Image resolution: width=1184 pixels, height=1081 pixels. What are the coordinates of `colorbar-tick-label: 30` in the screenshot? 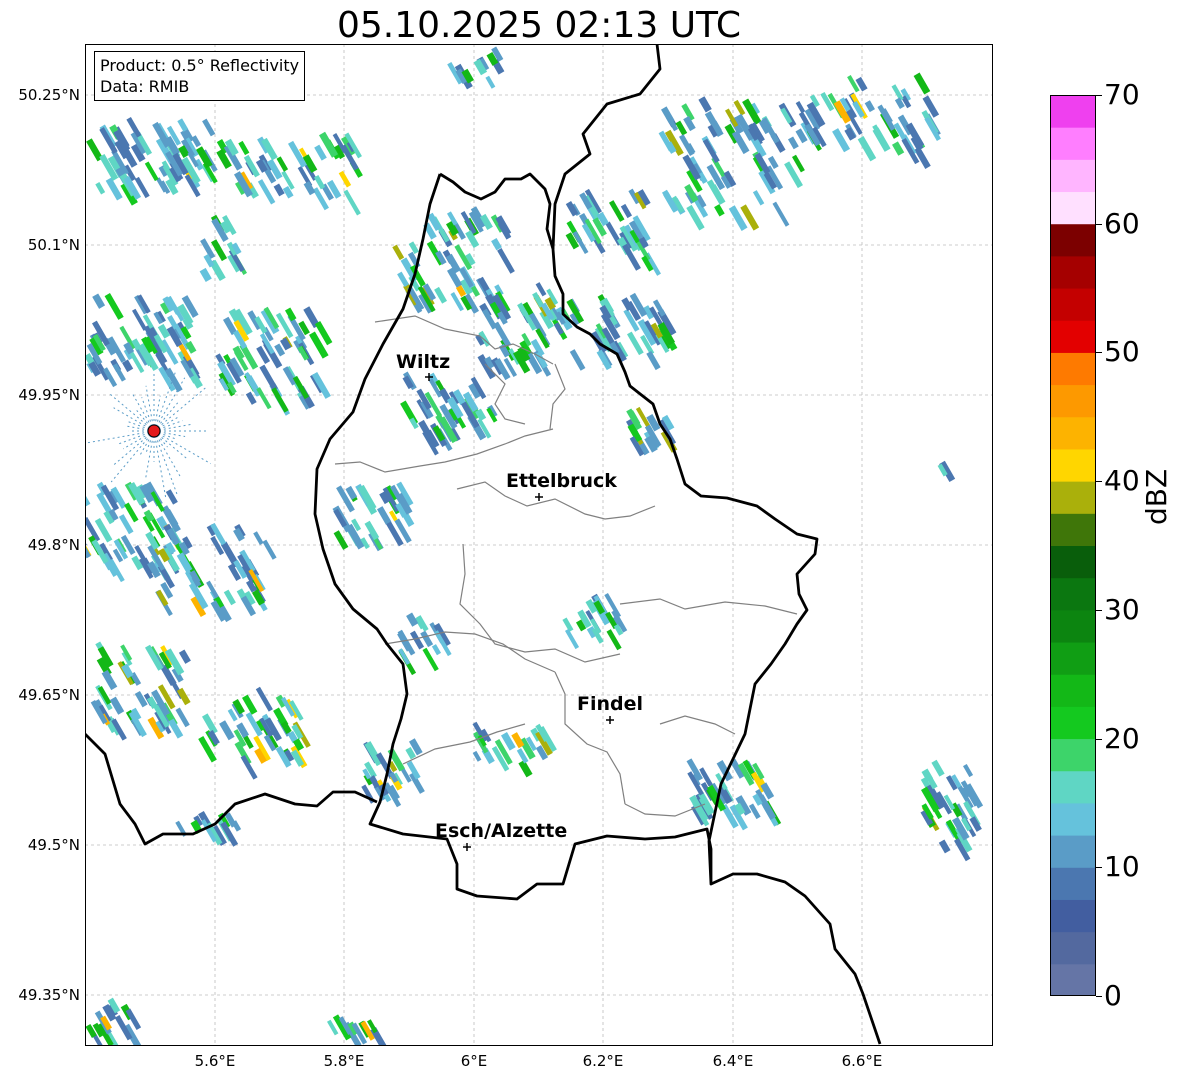 It's located at (1122, 609).